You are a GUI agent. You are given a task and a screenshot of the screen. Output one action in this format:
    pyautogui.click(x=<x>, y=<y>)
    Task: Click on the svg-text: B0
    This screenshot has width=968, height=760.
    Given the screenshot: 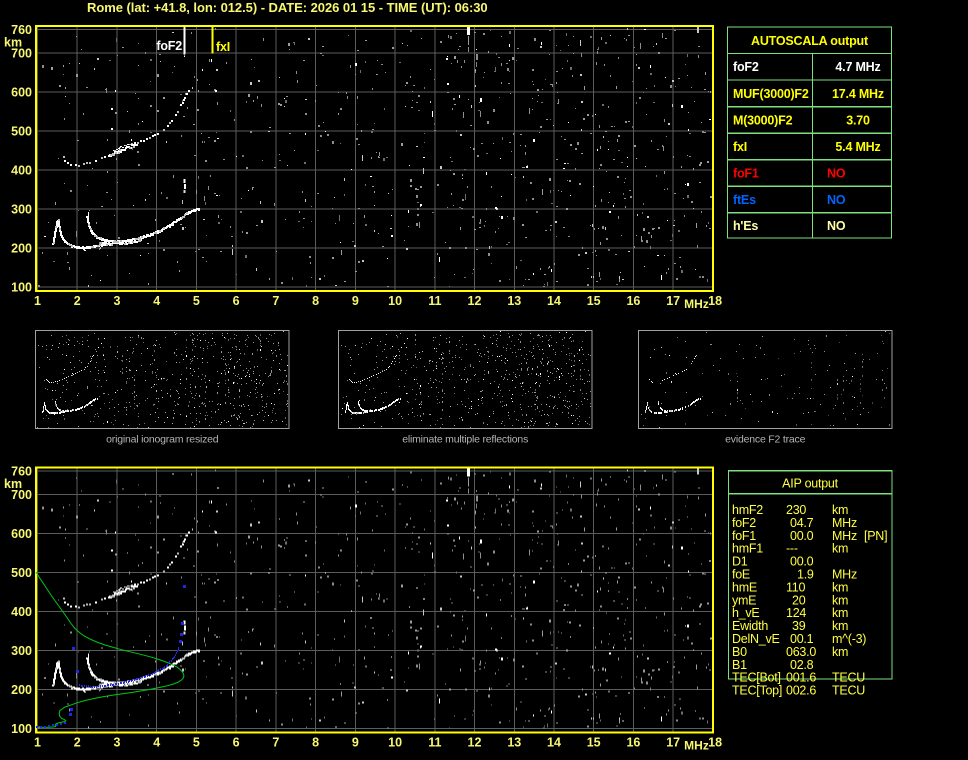 What is the action you would take?
    pyautogui.click(x=739, y=652)
    